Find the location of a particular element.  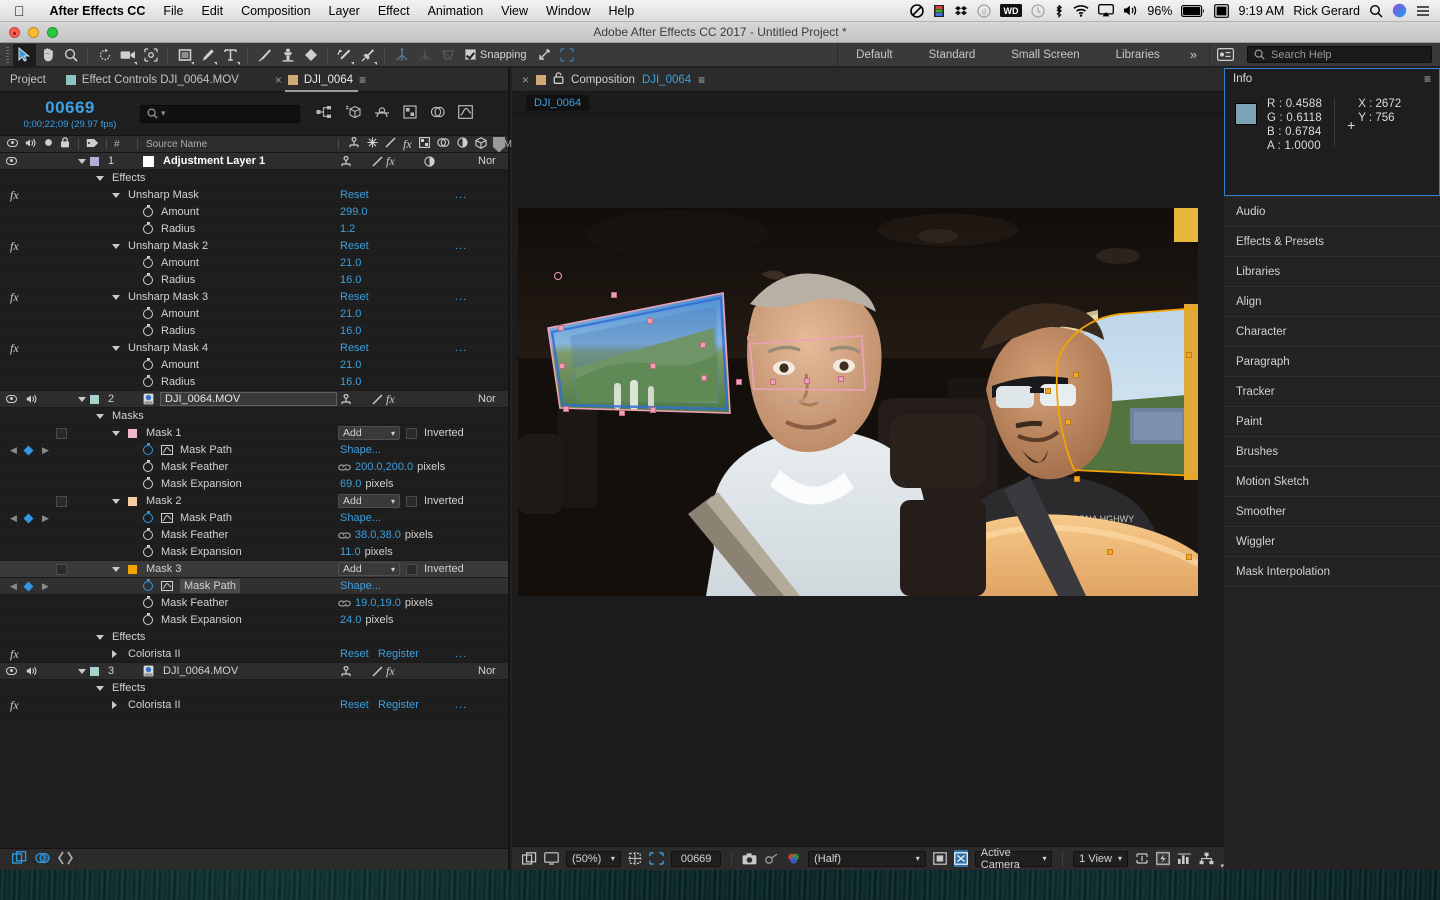

panel-menu-icon: ≡ is located at coordinates (1427, 79).